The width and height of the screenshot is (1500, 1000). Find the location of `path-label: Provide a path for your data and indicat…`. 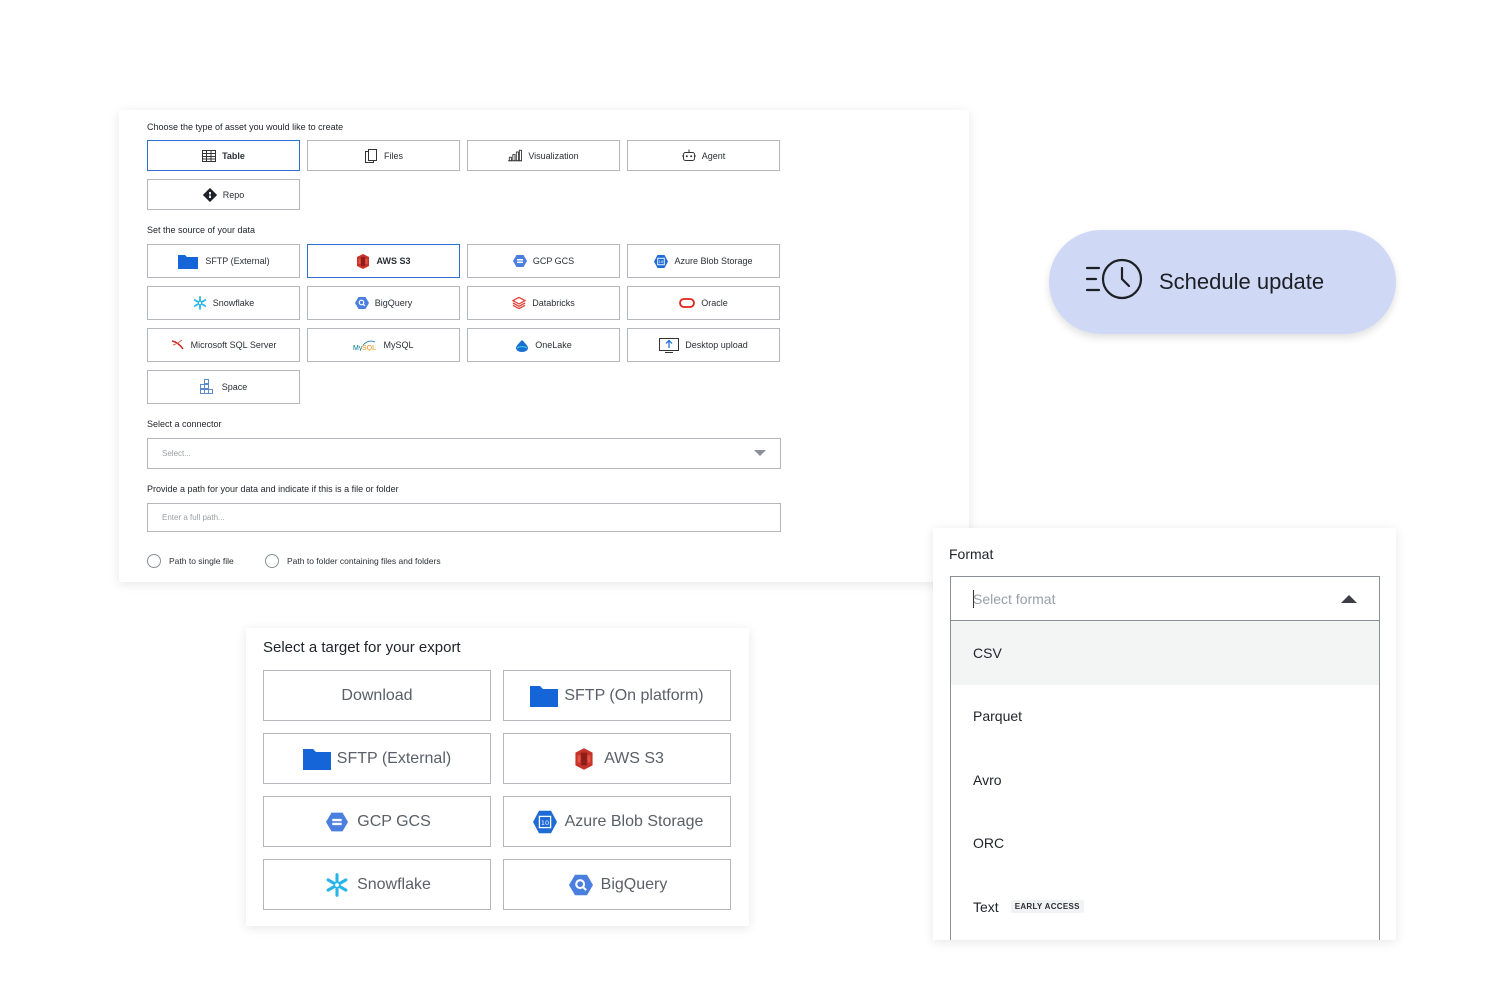

path-label: Provide a path for your data and indicat… is located at coordinates (273, 489).